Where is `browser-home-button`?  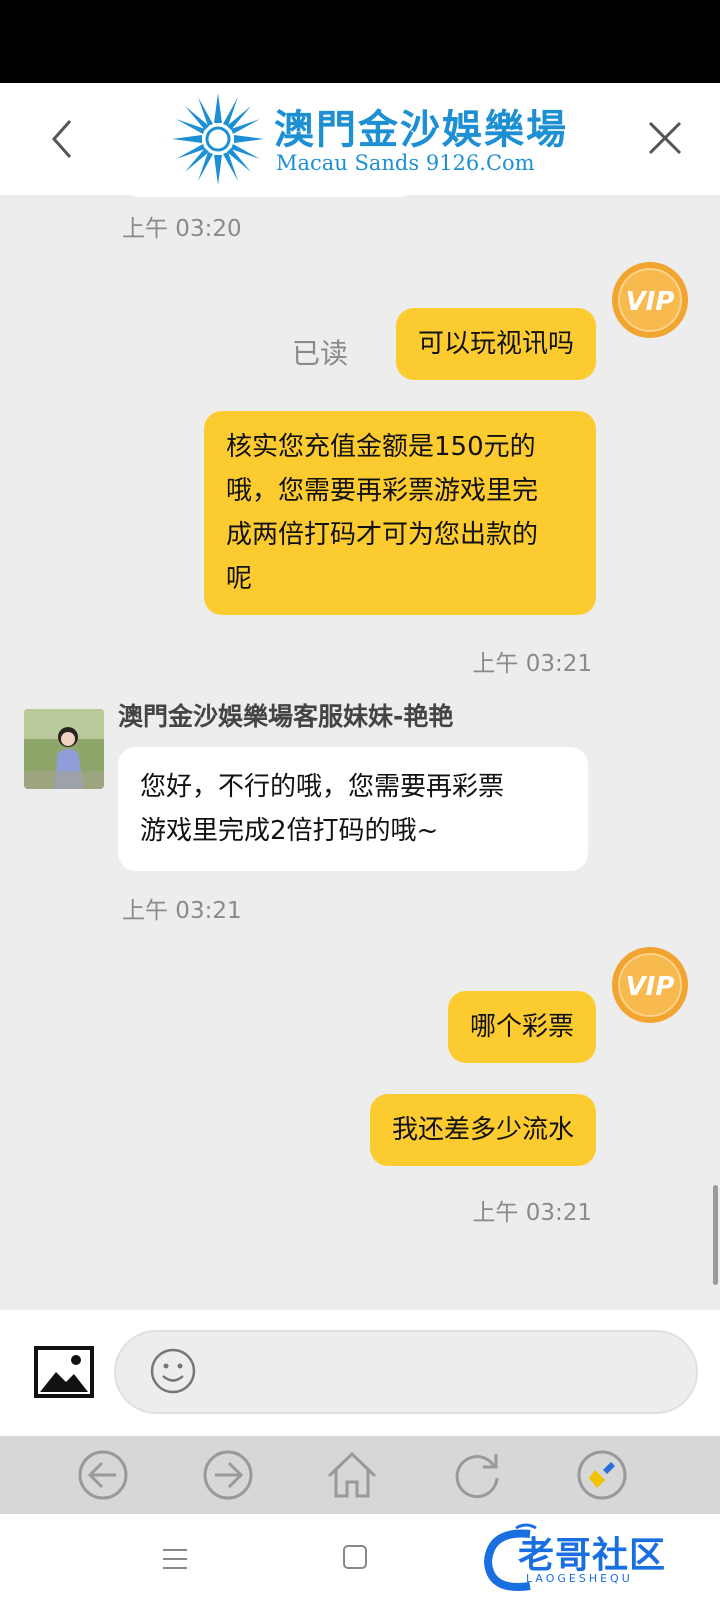
browser-home-button is located at coordinates (352, 1475).